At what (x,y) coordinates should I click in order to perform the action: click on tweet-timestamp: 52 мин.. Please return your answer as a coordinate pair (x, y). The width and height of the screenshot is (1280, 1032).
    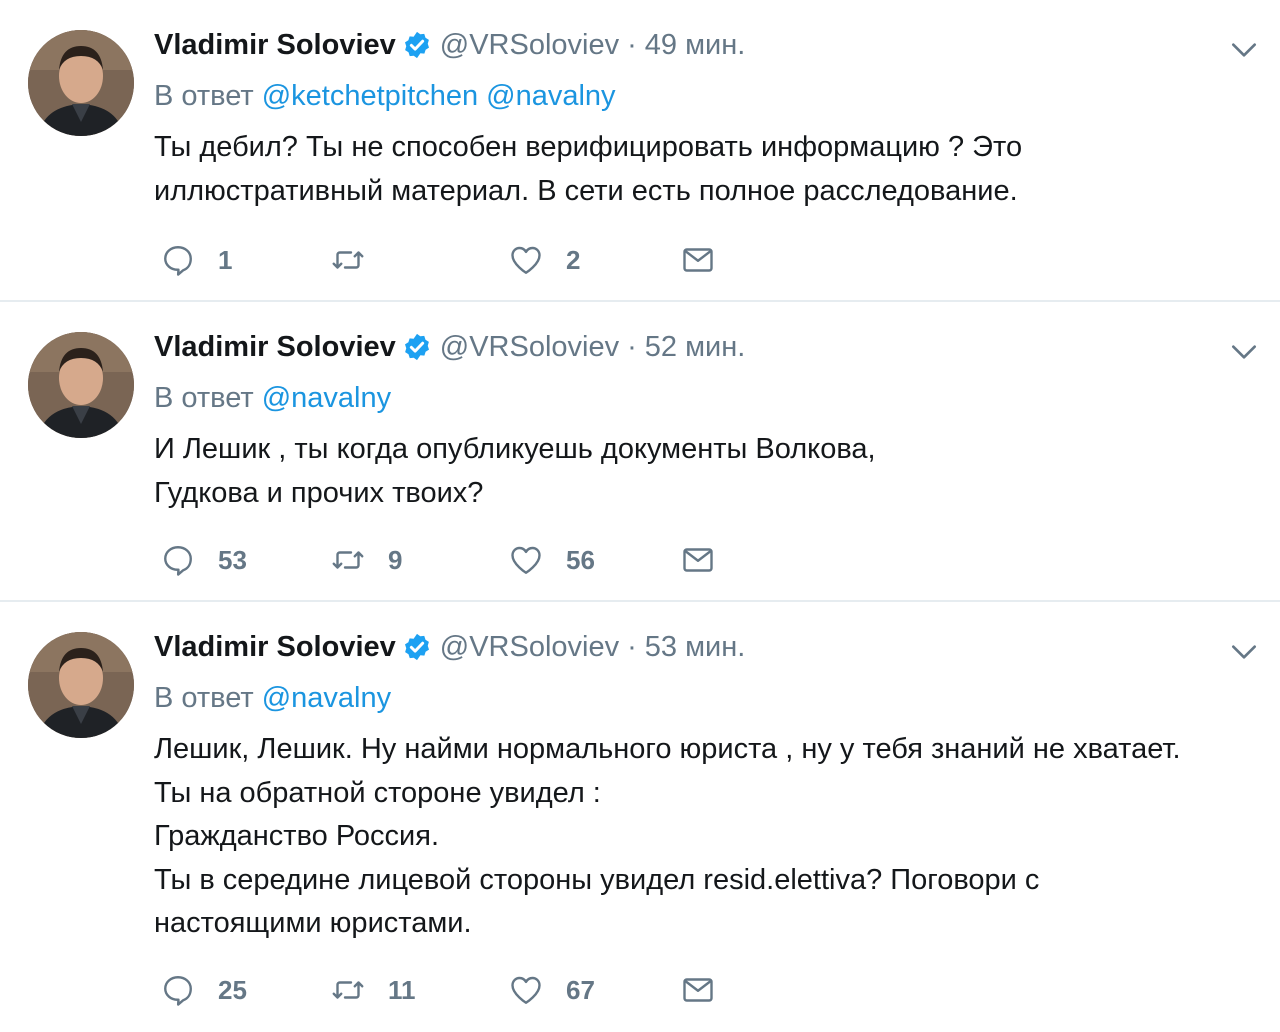
    Looking at the image, I should click on (695, 347).